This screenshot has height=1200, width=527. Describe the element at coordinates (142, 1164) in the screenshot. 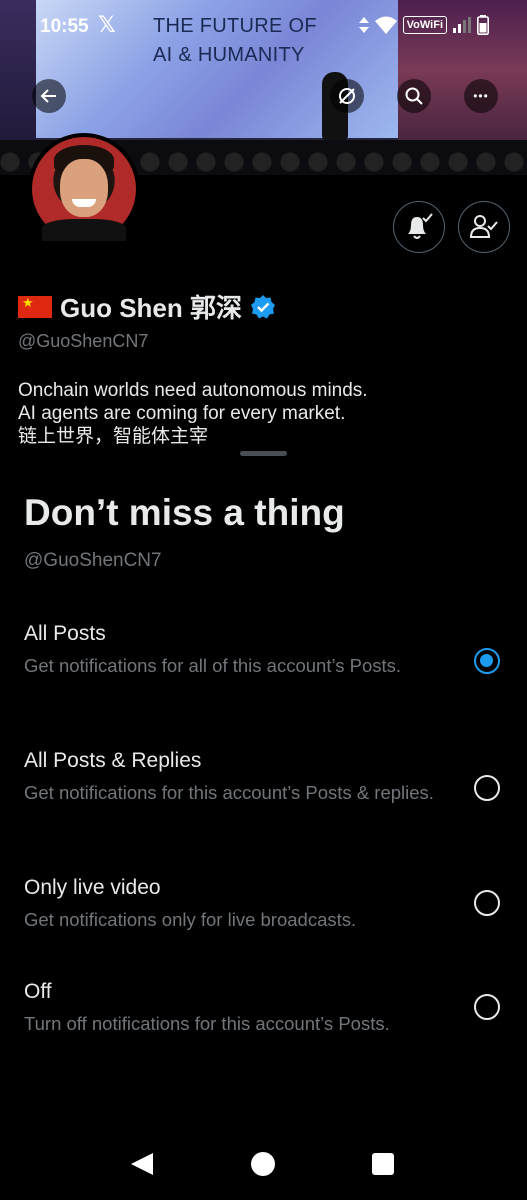

I see `nav-back-icon` at that location.